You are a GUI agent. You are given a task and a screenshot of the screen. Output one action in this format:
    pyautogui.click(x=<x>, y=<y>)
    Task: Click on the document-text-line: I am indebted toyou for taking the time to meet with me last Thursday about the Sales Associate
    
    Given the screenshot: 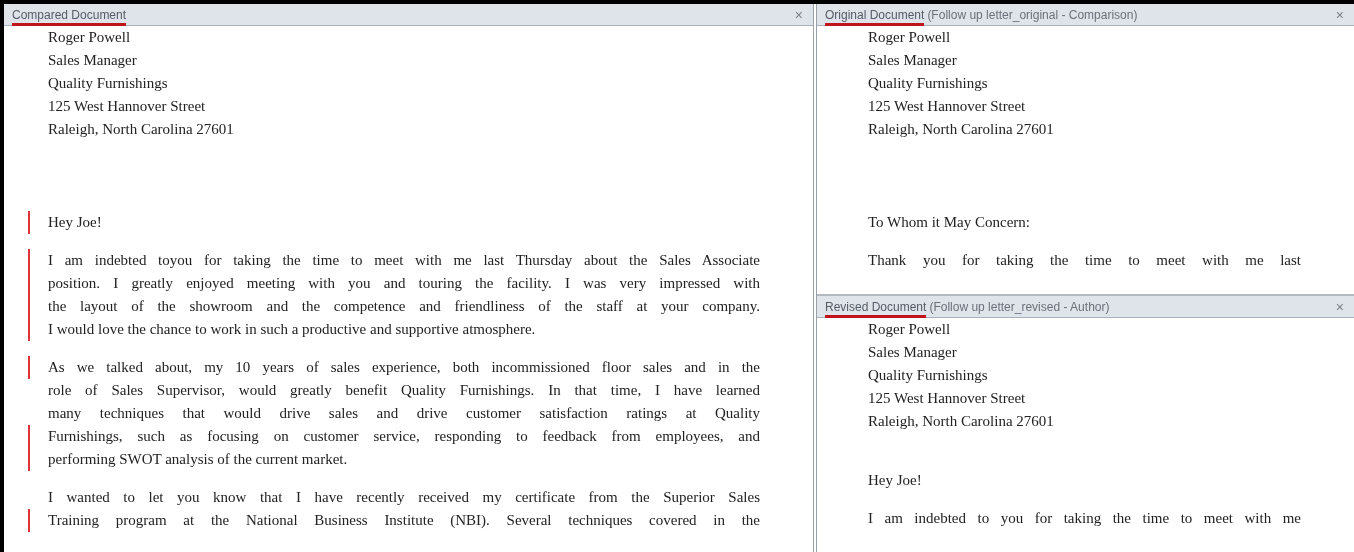 What is the action you would take?
    pyautogui.click(x=404, y=260)
    